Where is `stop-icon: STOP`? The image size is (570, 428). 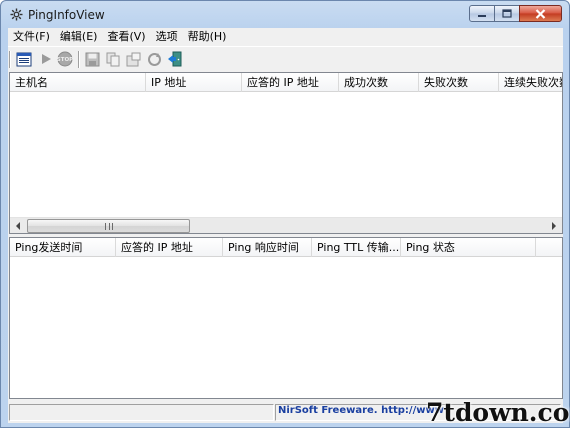
stop-icon: STOP is located at coordinates (65, 59).